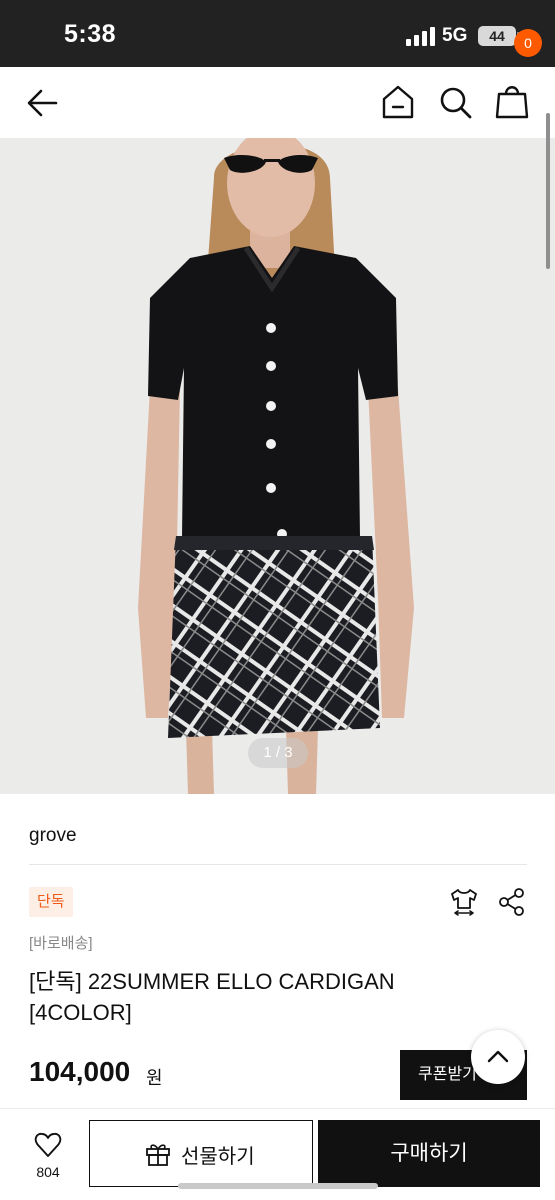  Describe the element at coordinates (455, 35) in the screenshot. I see `network-label: 5G` at that location.